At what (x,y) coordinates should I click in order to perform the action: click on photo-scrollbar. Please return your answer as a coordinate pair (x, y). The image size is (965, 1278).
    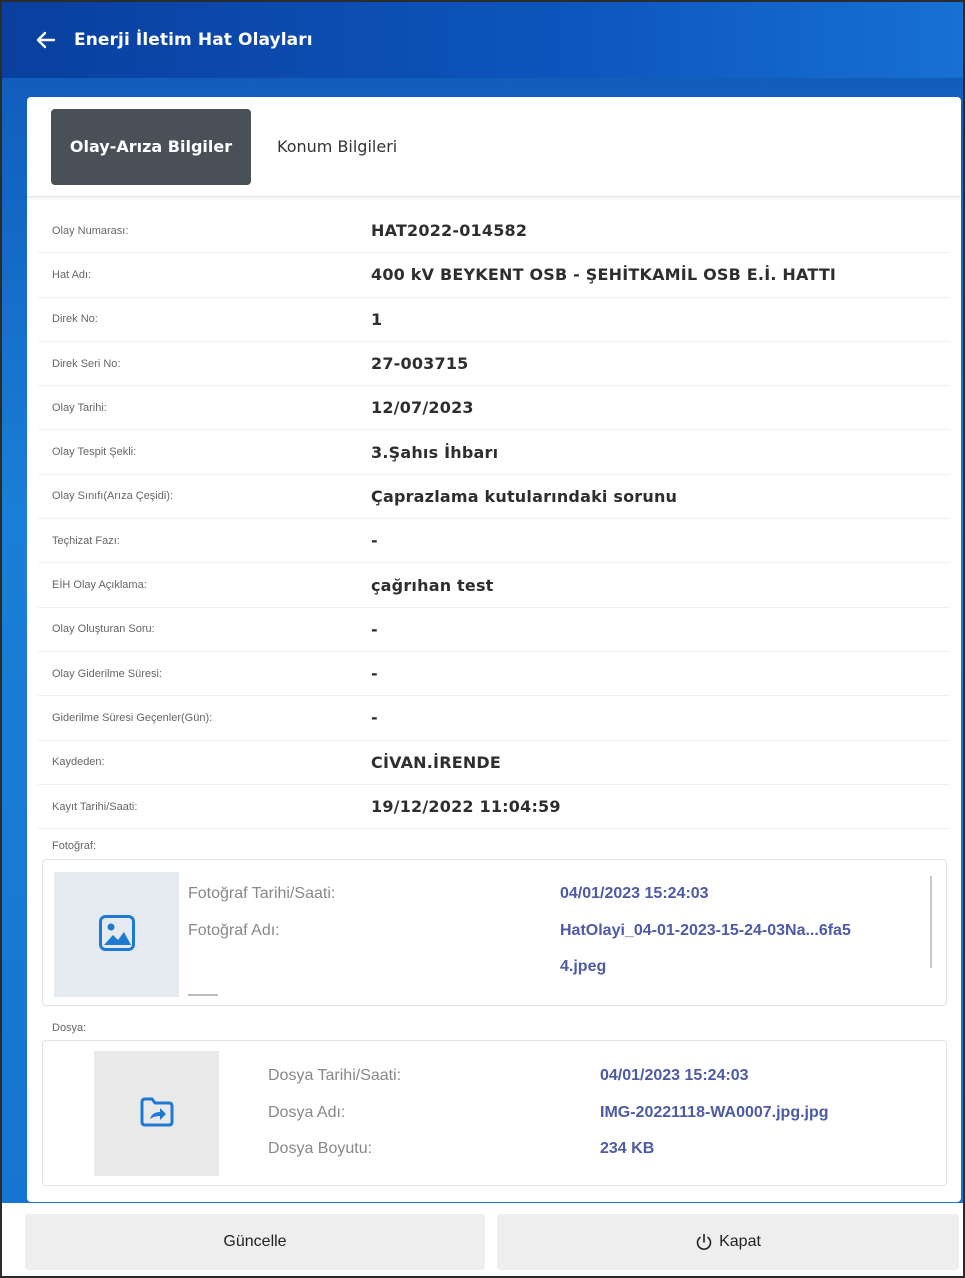
    Looking at the image, I should click on (931, 922).